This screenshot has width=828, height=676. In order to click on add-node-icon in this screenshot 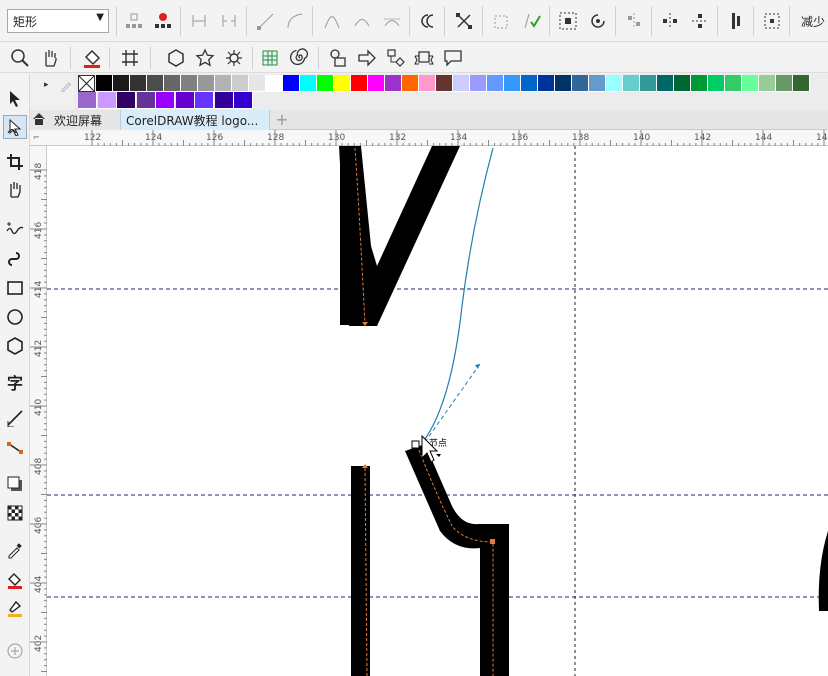, I will do `click(134, 21)`.